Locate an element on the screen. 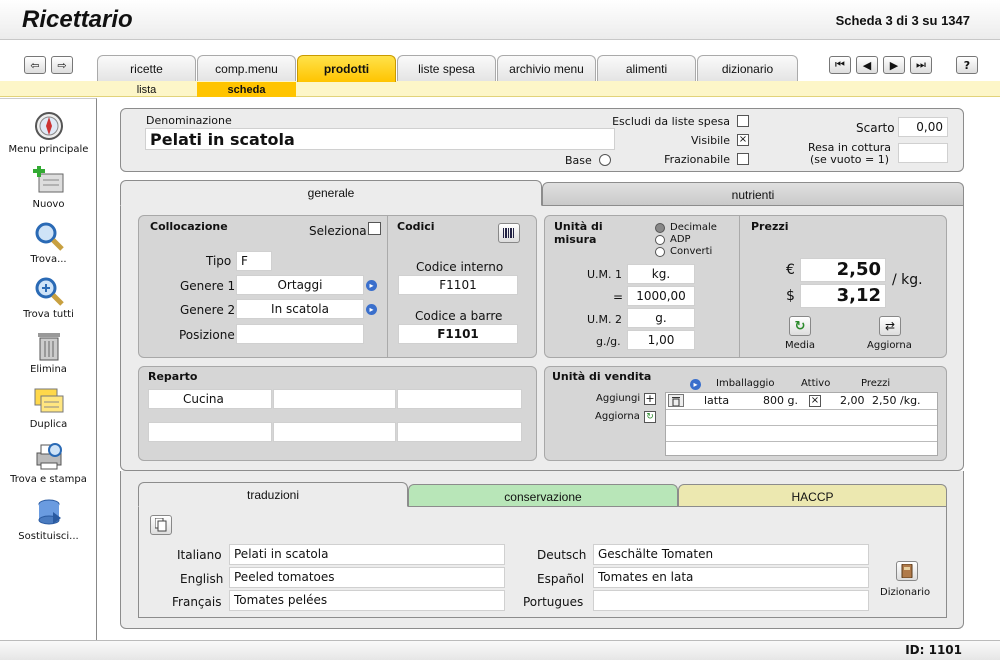 This screenshot has width=1000, height=660. francais-field: Tomates pelées is located at coordinates (367, 600).